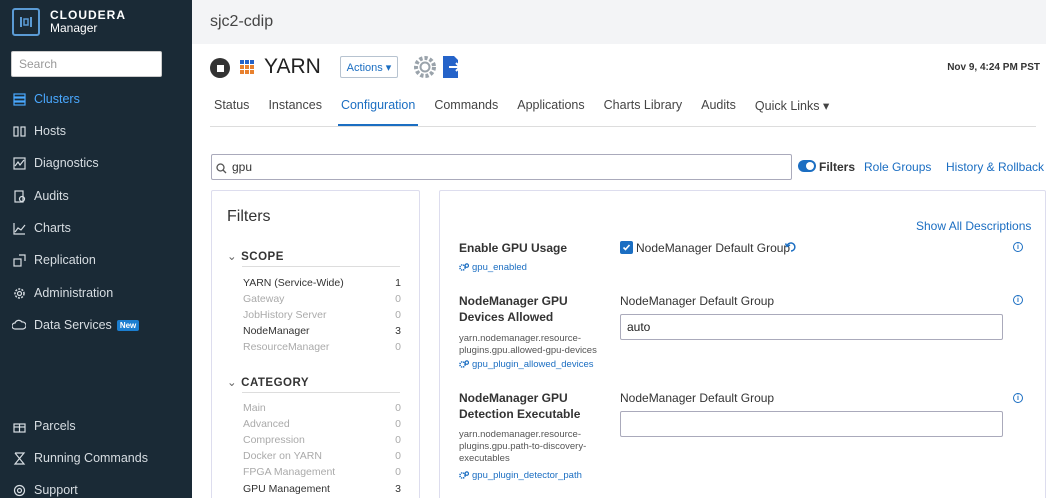 Image resolution: width=1046 pixels, height=498 pixels. What do you see at coordinates (19, 490) in the screenshot?
I see `support-icon` at bounding box center [19, 490].